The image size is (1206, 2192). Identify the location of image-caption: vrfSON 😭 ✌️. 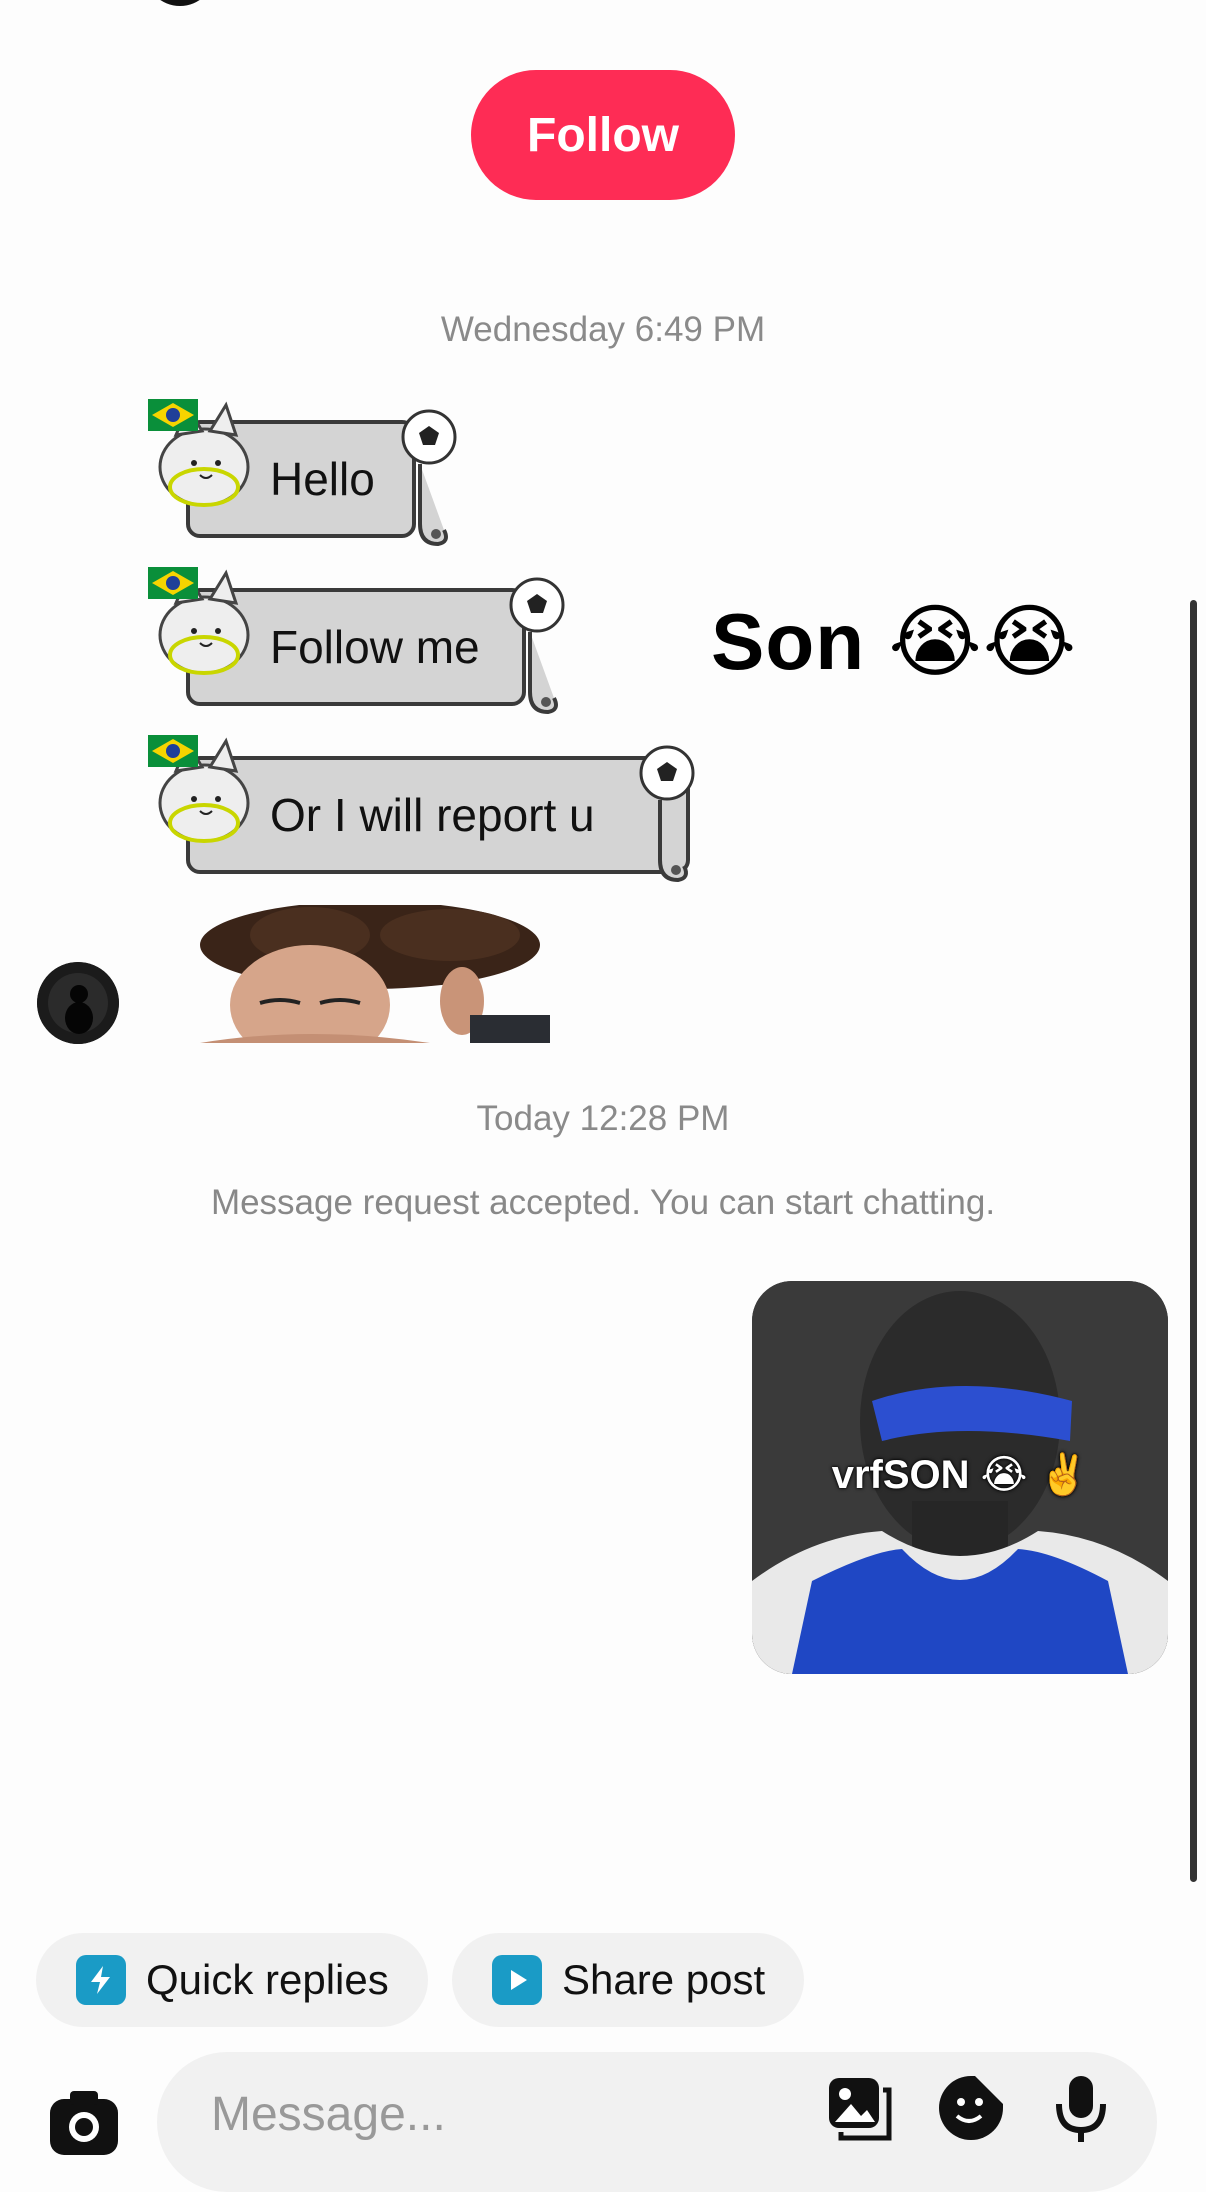
(960, 1475).